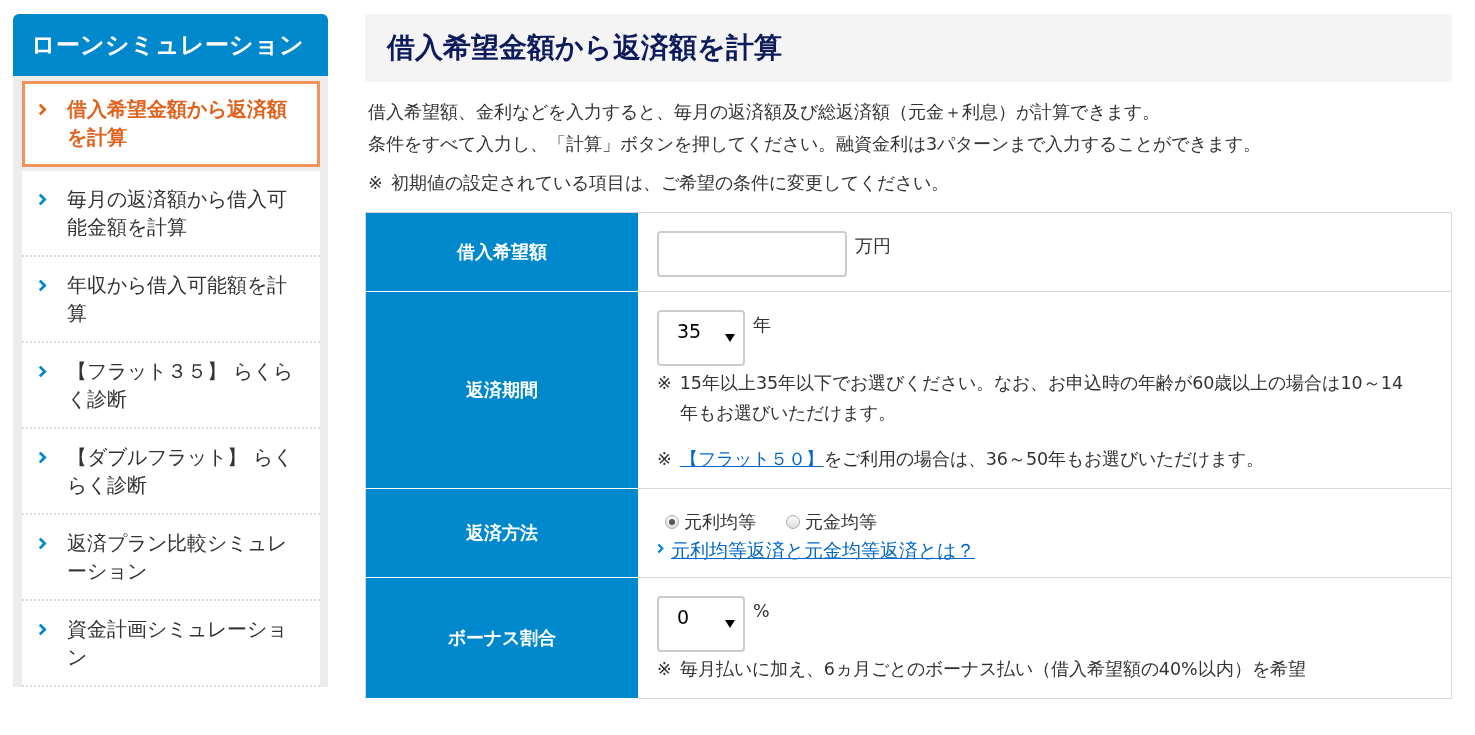 Image resolution: width=1475 pixels, height=735 pixels. What do you see at coordinates (584, 48) in the screenshot?
I see `page-title: 借入希望金額から返済額を計算` at bounding box center [584, 48].